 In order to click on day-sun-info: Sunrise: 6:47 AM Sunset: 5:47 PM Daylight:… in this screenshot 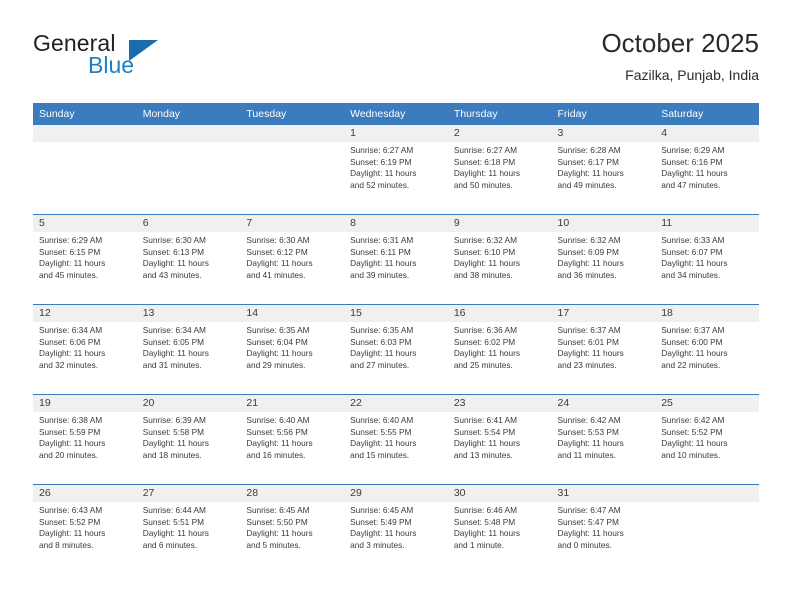, I will do `click(604, 526)`.